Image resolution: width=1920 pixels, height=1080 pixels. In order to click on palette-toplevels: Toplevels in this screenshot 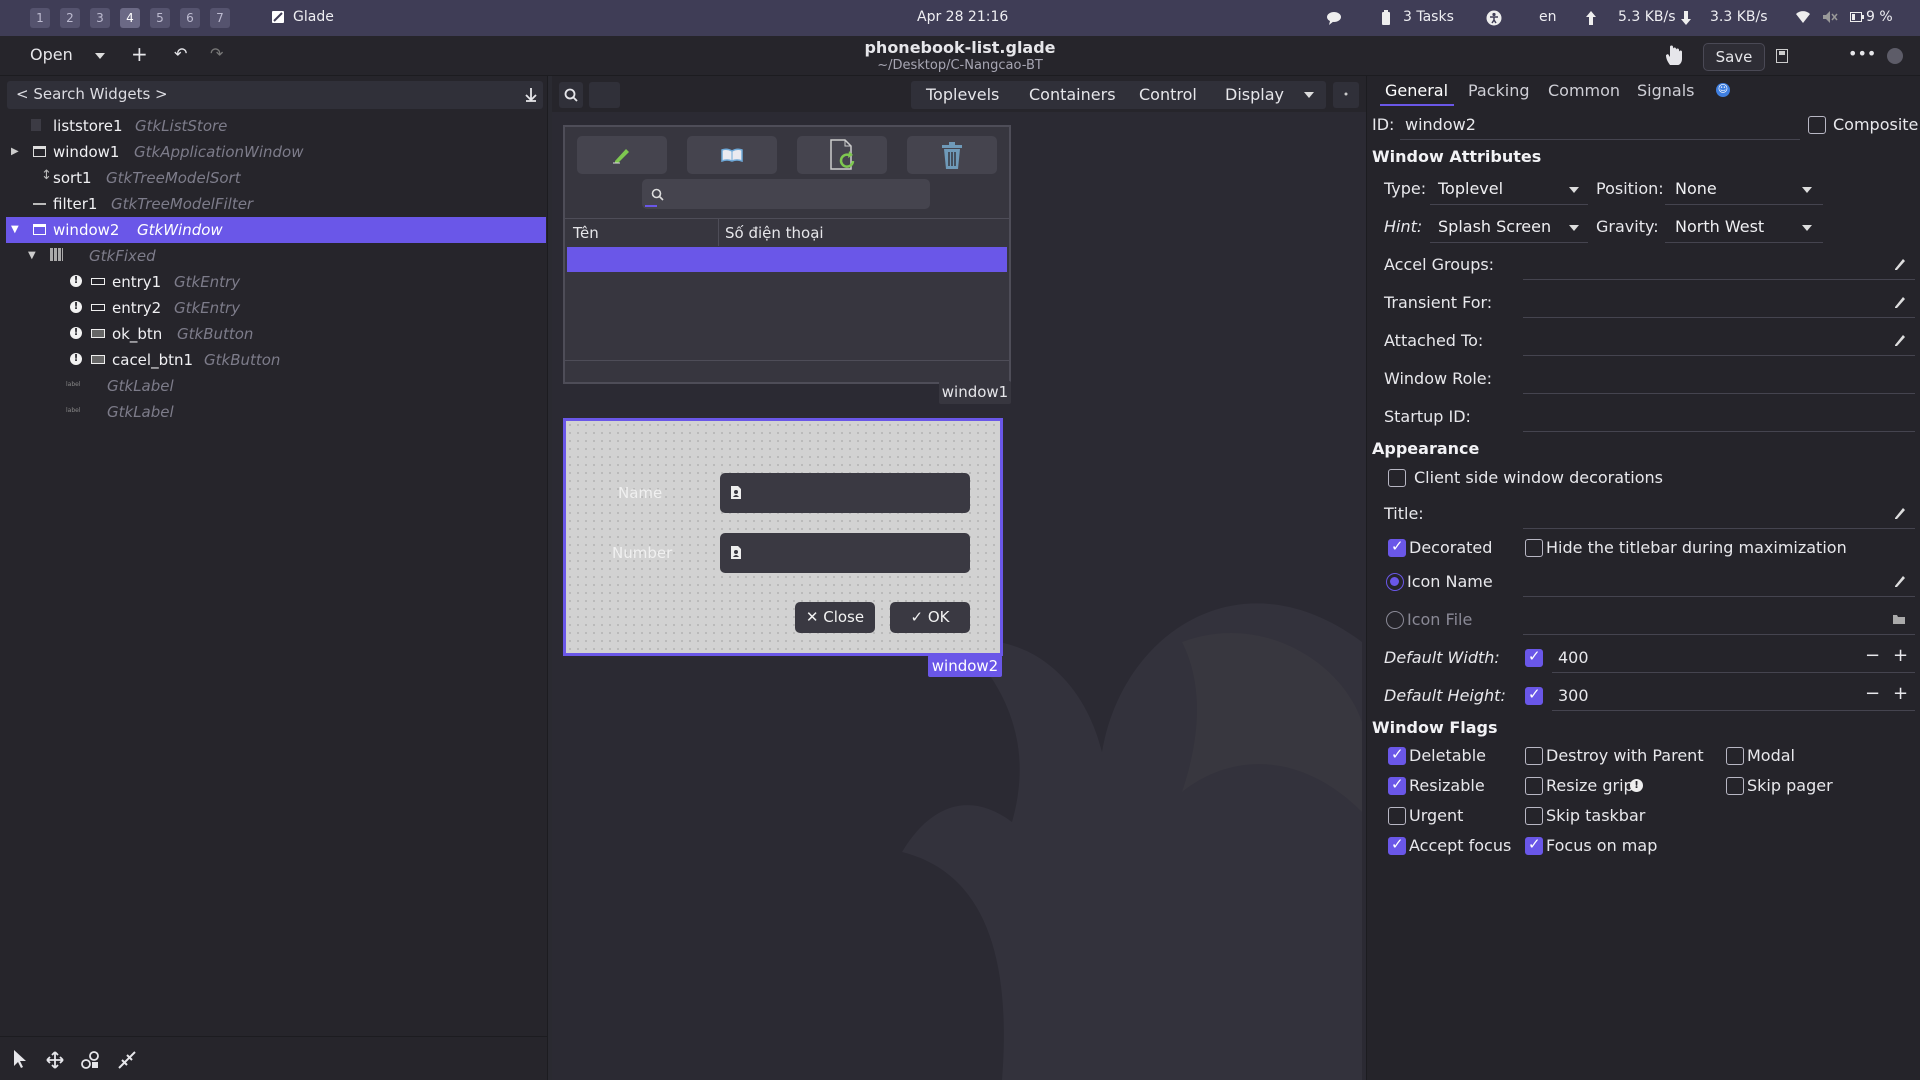, I will do `click(962, 100)`.